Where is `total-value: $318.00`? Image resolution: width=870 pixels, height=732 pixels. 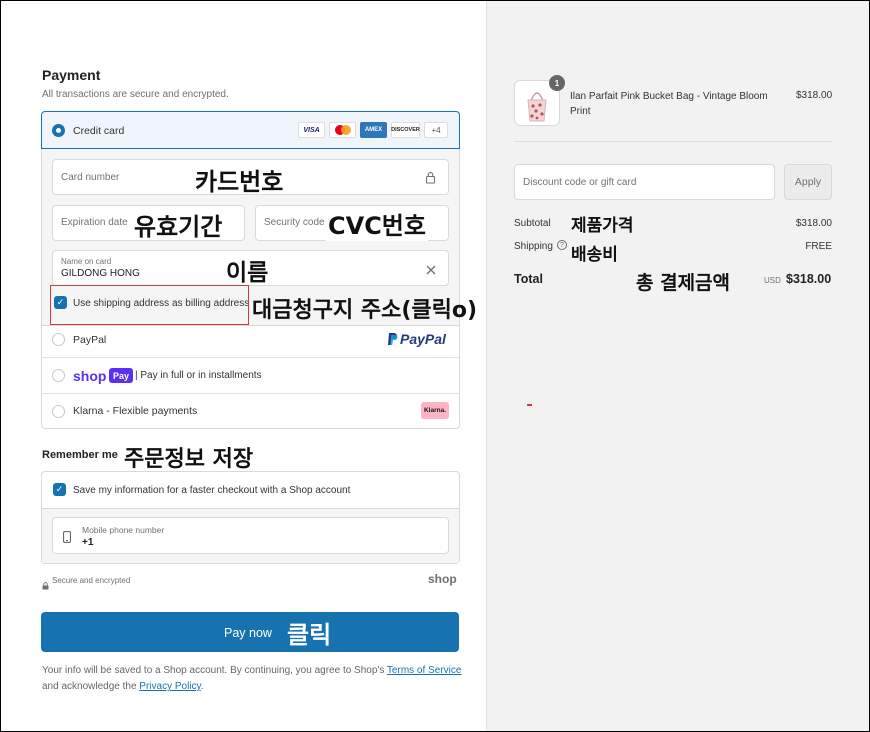
total-value: $318.00 is located at coordinates (809, 279).